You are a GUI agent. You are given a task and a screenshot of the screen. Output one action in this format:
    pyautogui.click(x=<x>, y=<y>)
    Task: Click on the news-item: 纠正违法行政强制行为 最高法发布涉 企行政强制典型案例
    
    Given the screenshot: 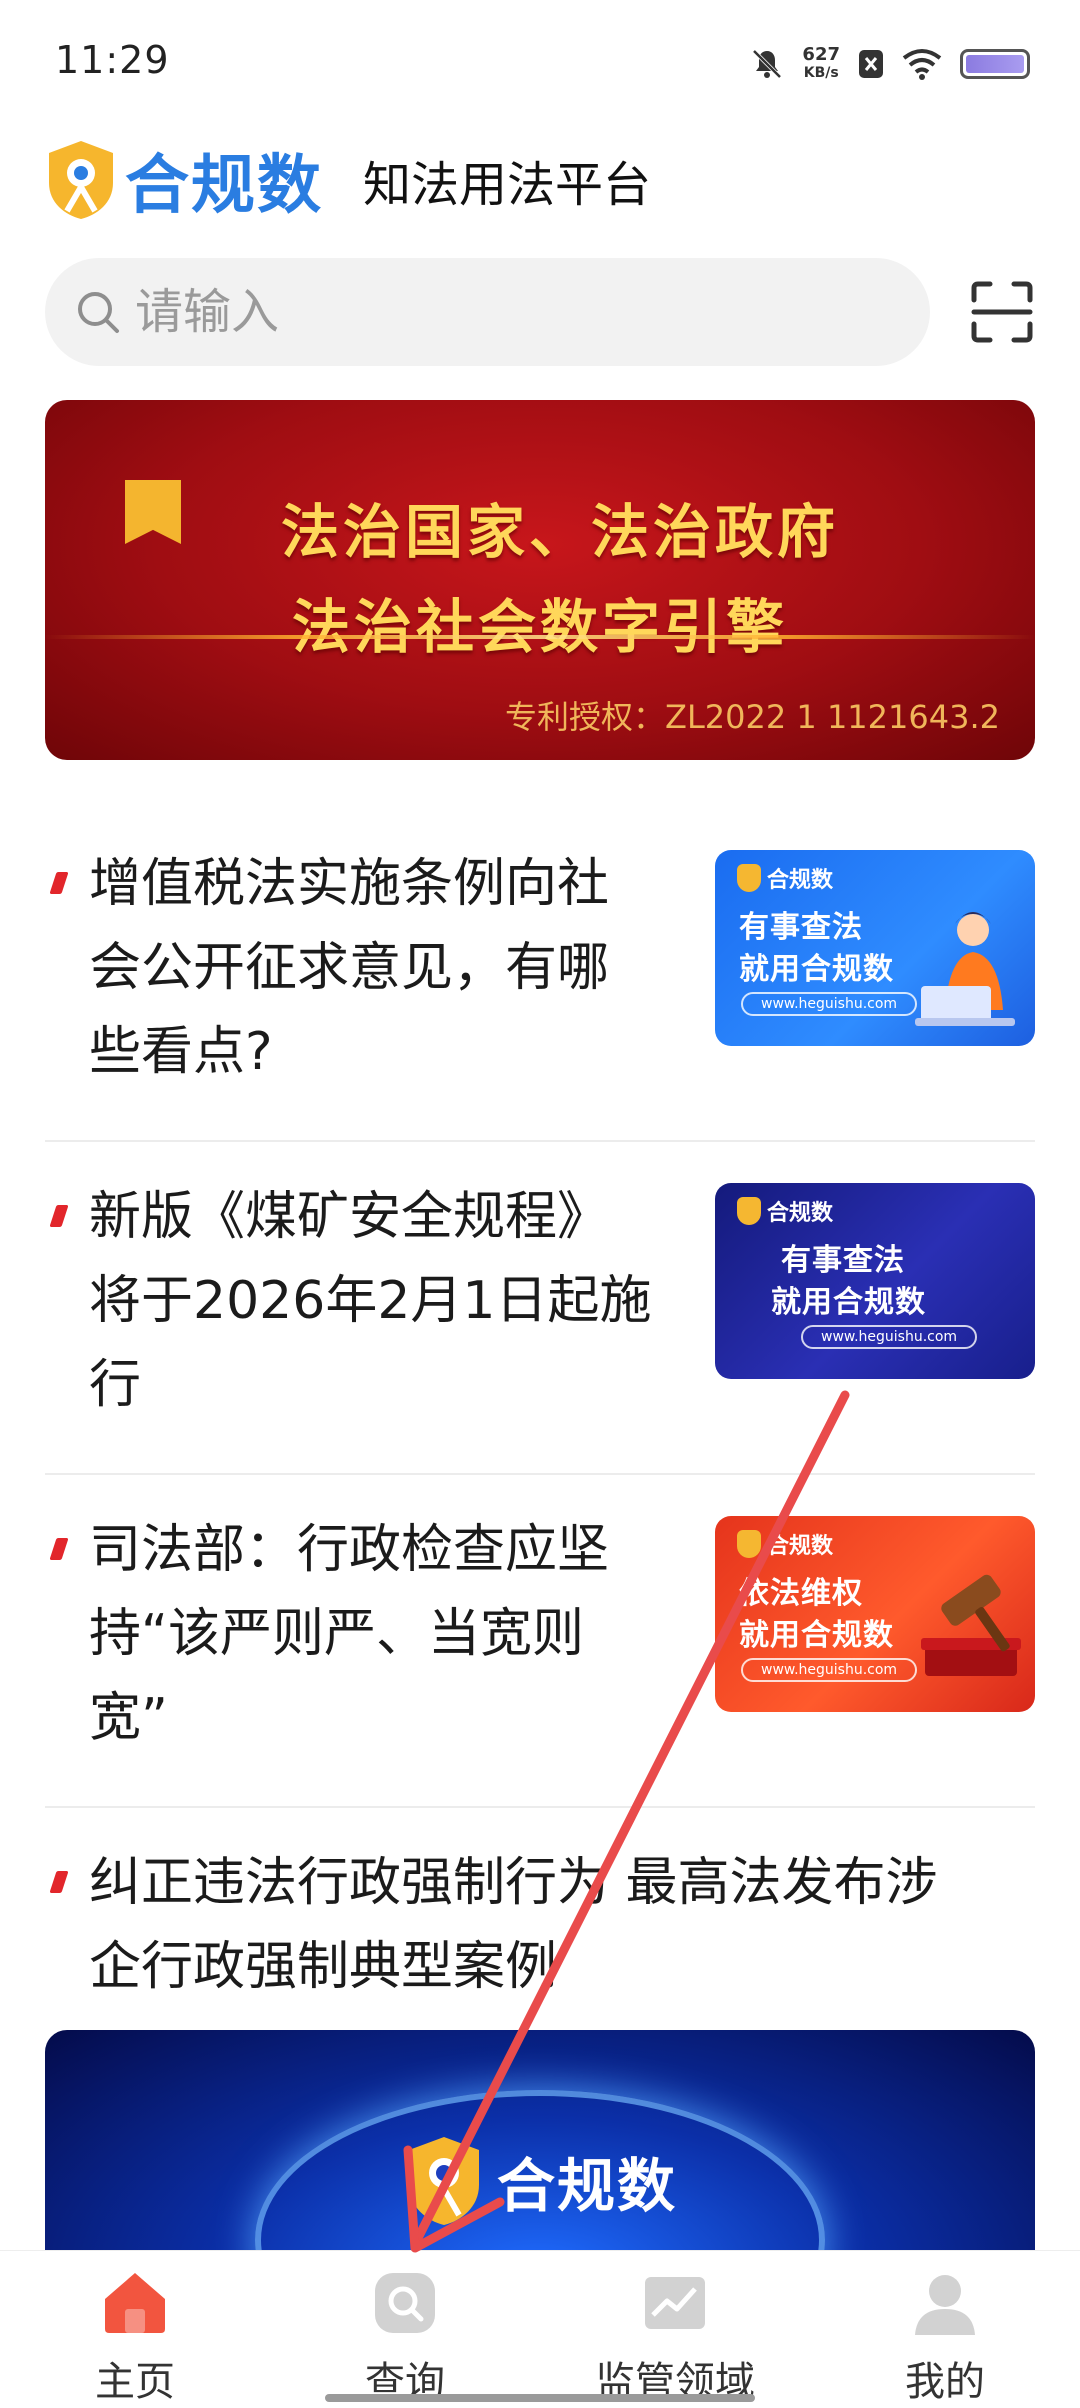 What is the action you would take?
    pyautogui.click(x=540, y=1939)
    